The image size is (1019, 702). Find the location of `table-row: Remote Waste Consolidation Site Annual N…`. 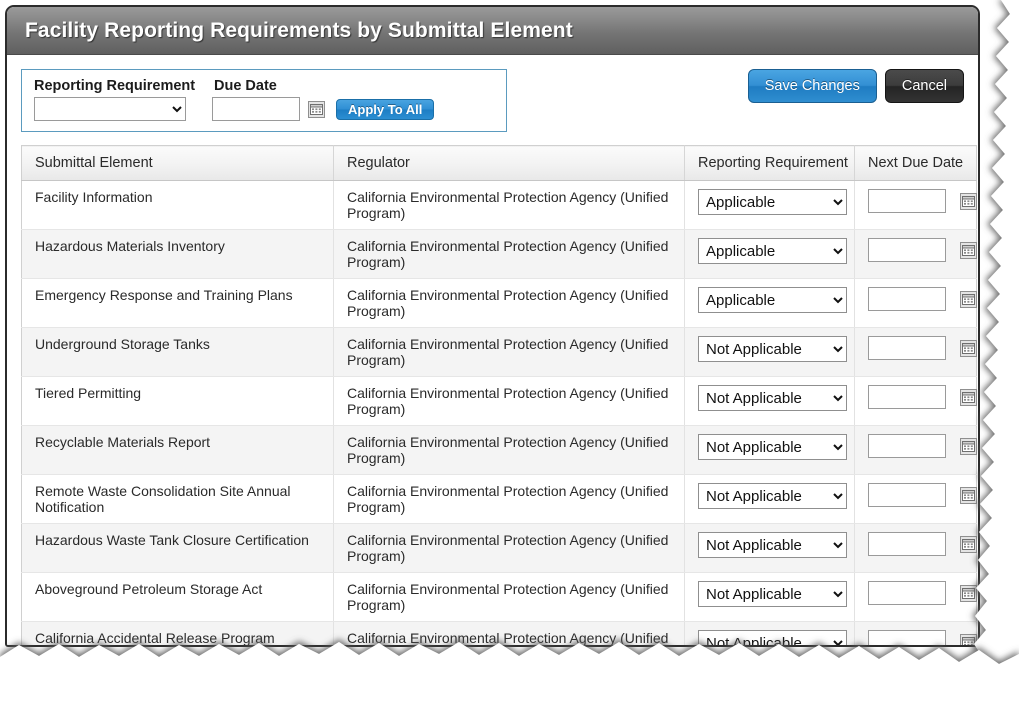

table-row: Remote Waste Consolidation Site Annual N… is located at coordinates (499, 499).